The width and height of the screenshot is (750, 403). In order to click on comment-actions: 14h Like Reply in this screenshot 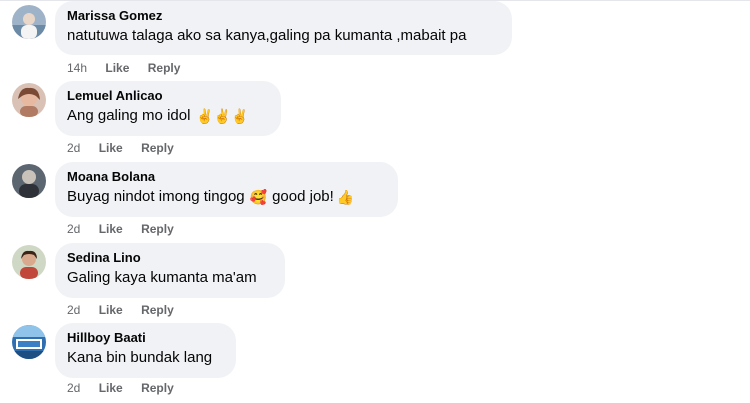, I will do `click(131, 68)`.